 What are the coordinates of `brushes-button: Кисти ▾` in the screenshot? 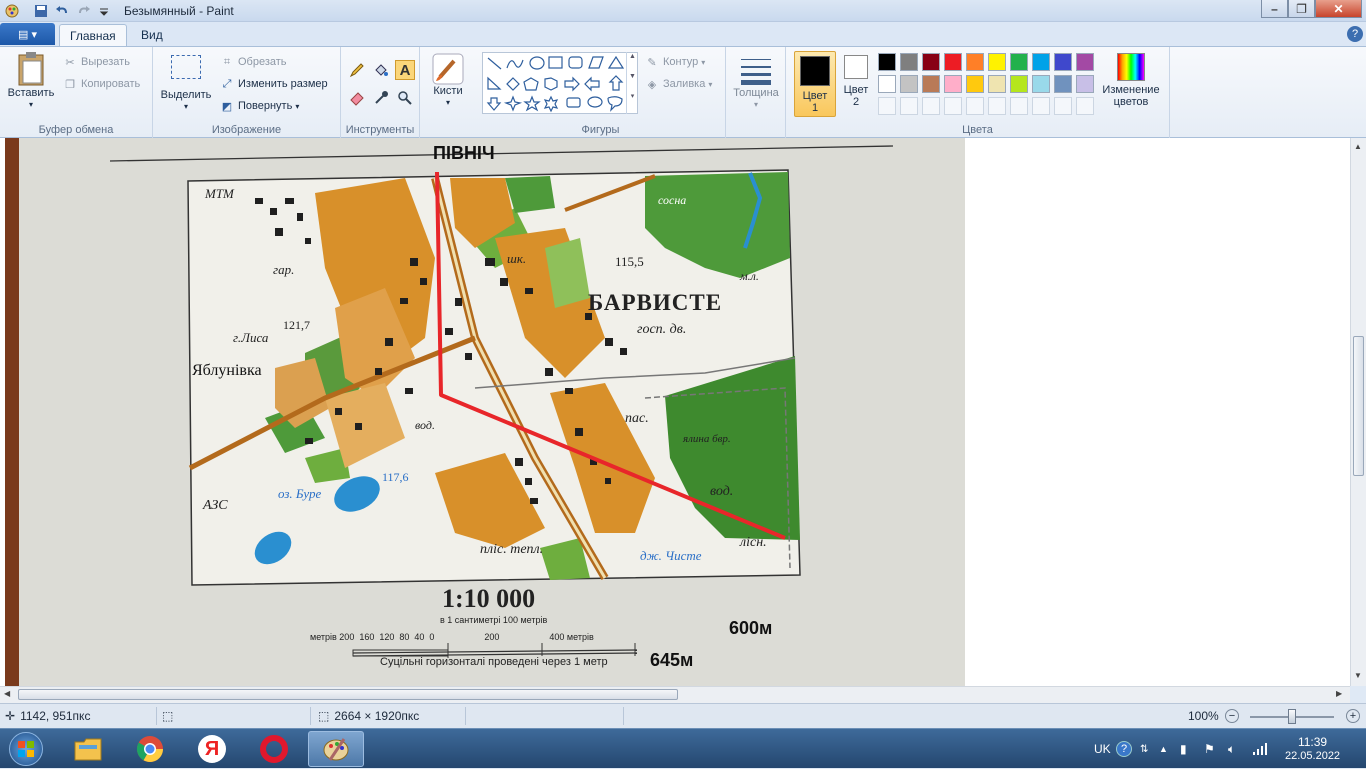 It's located at (448, 81).